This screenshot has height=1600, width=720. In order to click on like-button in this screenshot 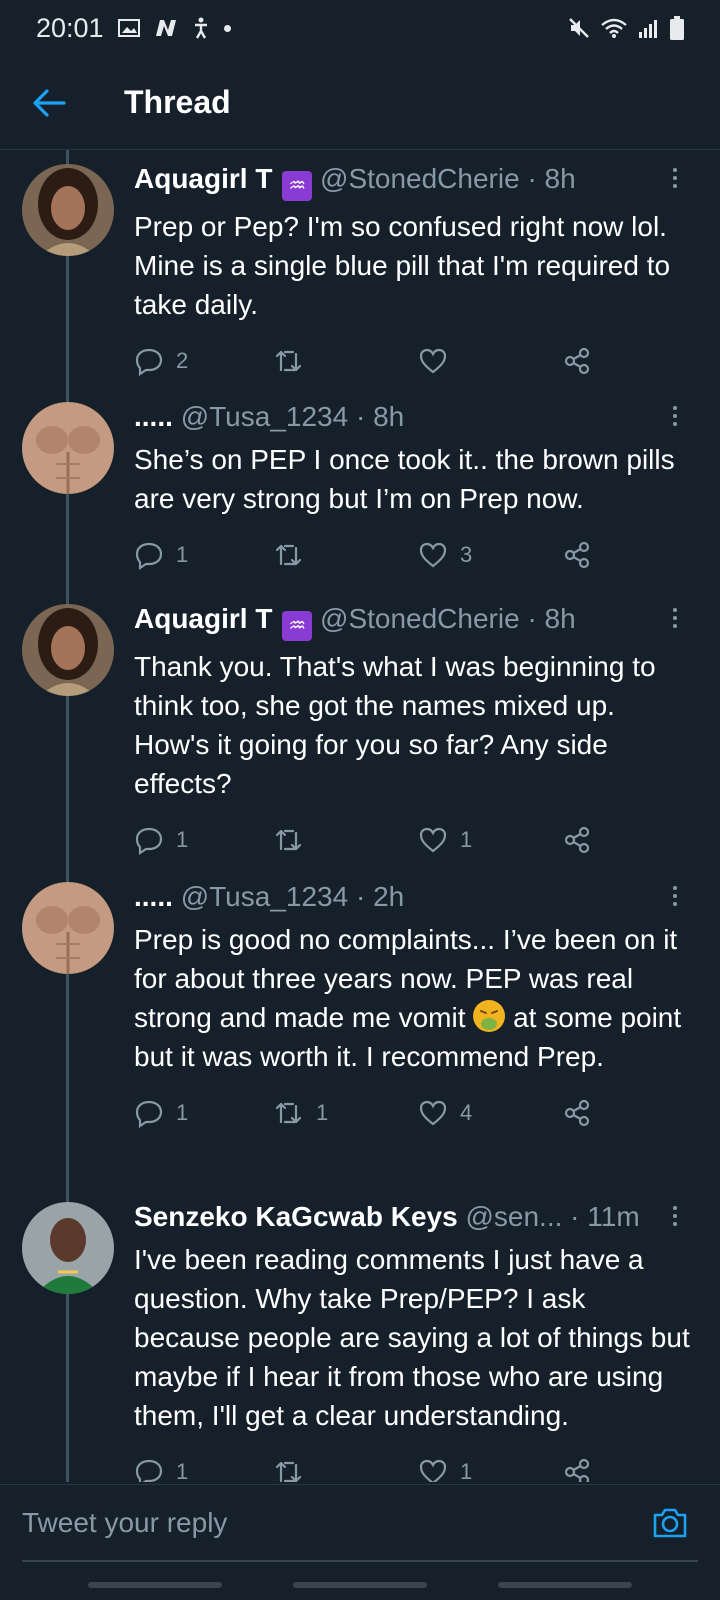, I will do `click(439, 361)`.